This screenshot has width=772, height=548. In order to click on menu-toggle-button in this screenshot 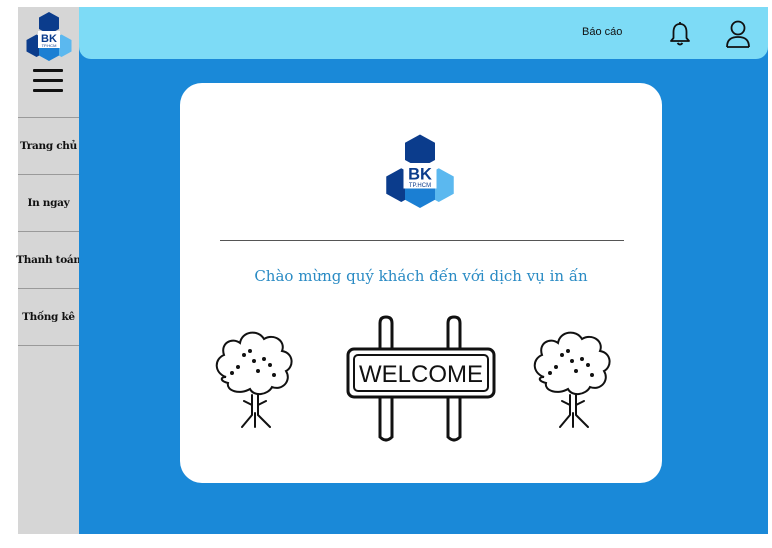, I will do `click(48, 83)`.